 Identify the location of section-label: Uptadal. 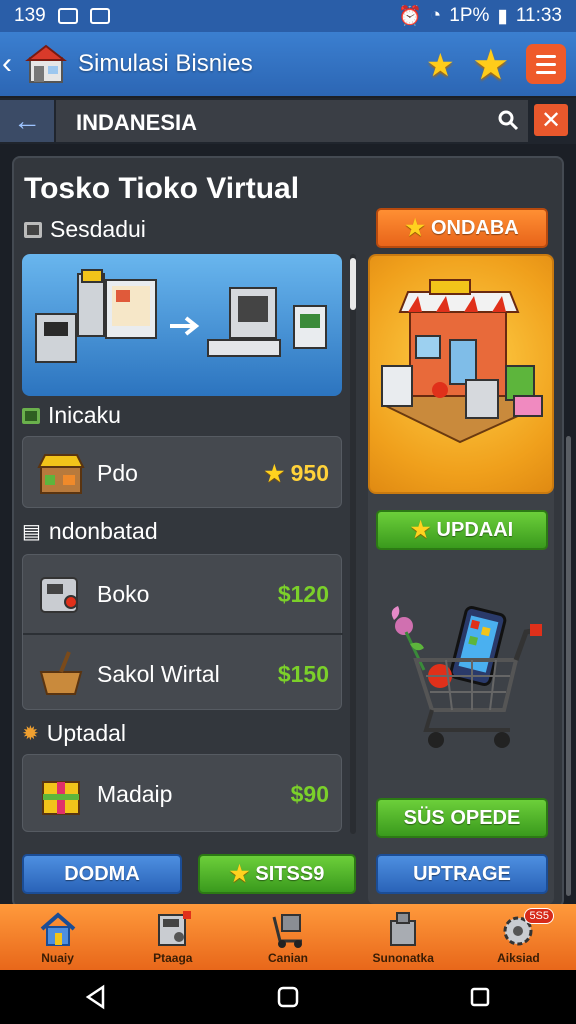
(86, 733).